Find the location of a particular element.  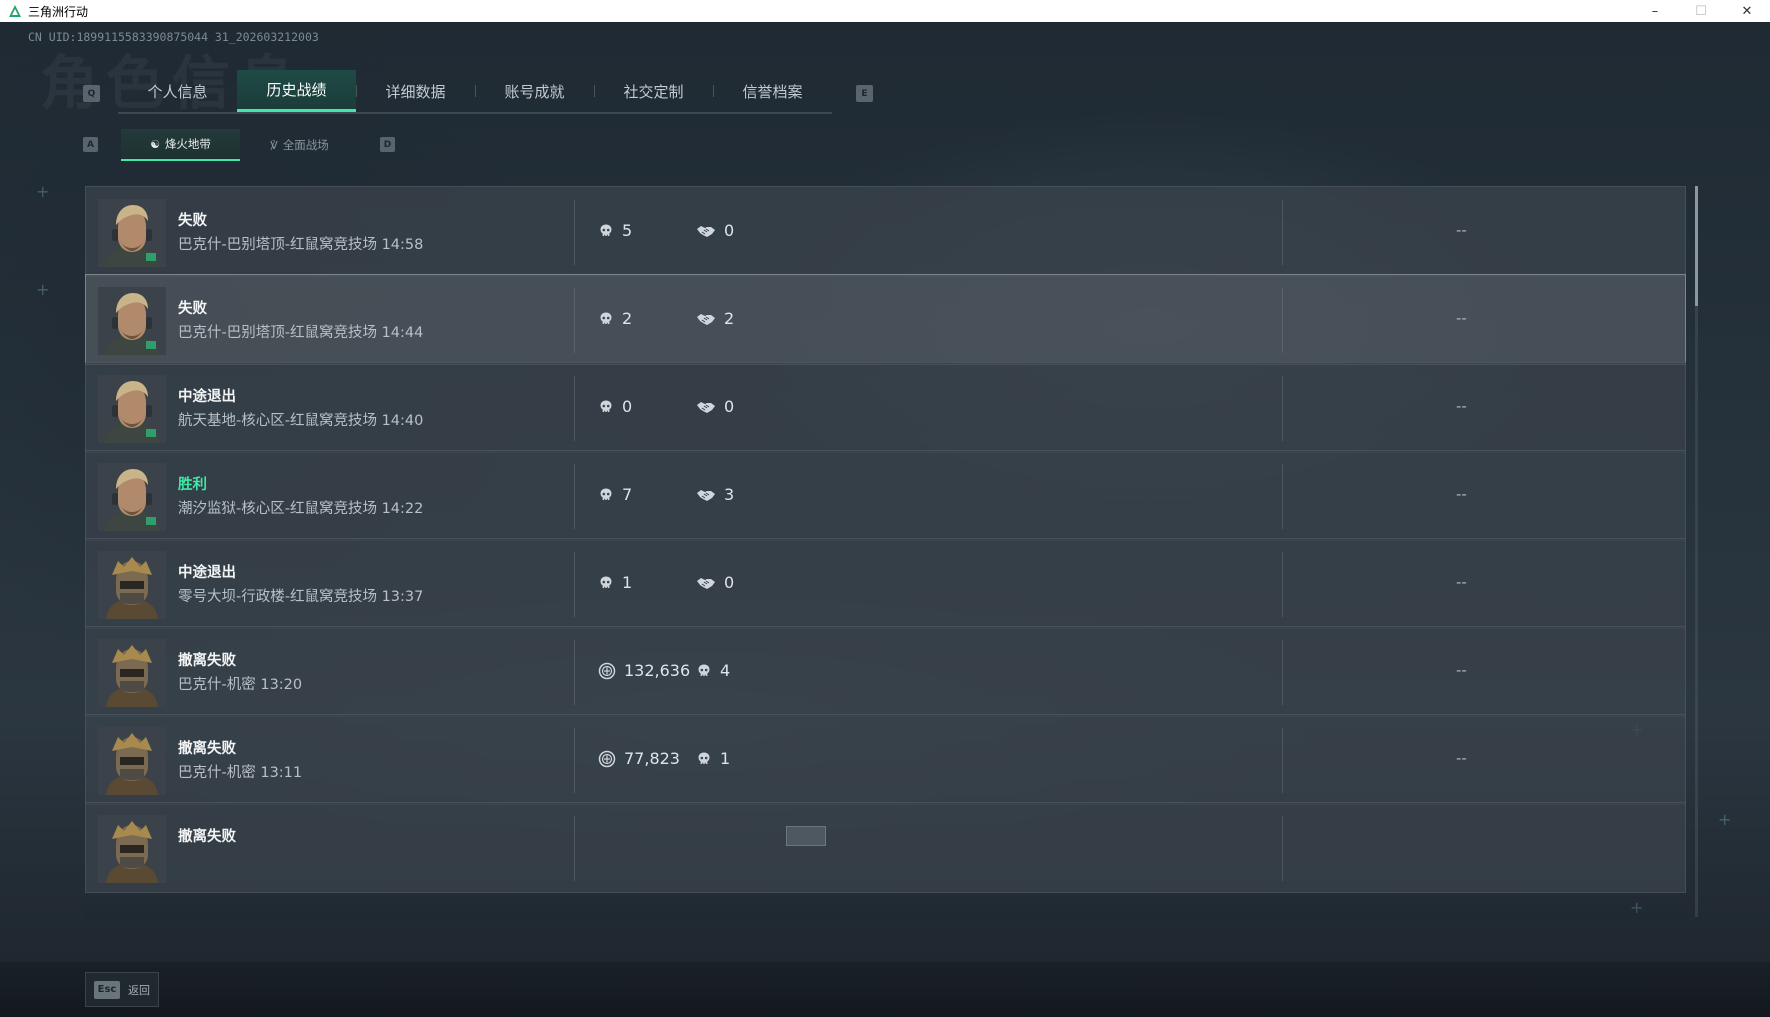

stat-value: 132,636 is located at coordinates (657, 670).